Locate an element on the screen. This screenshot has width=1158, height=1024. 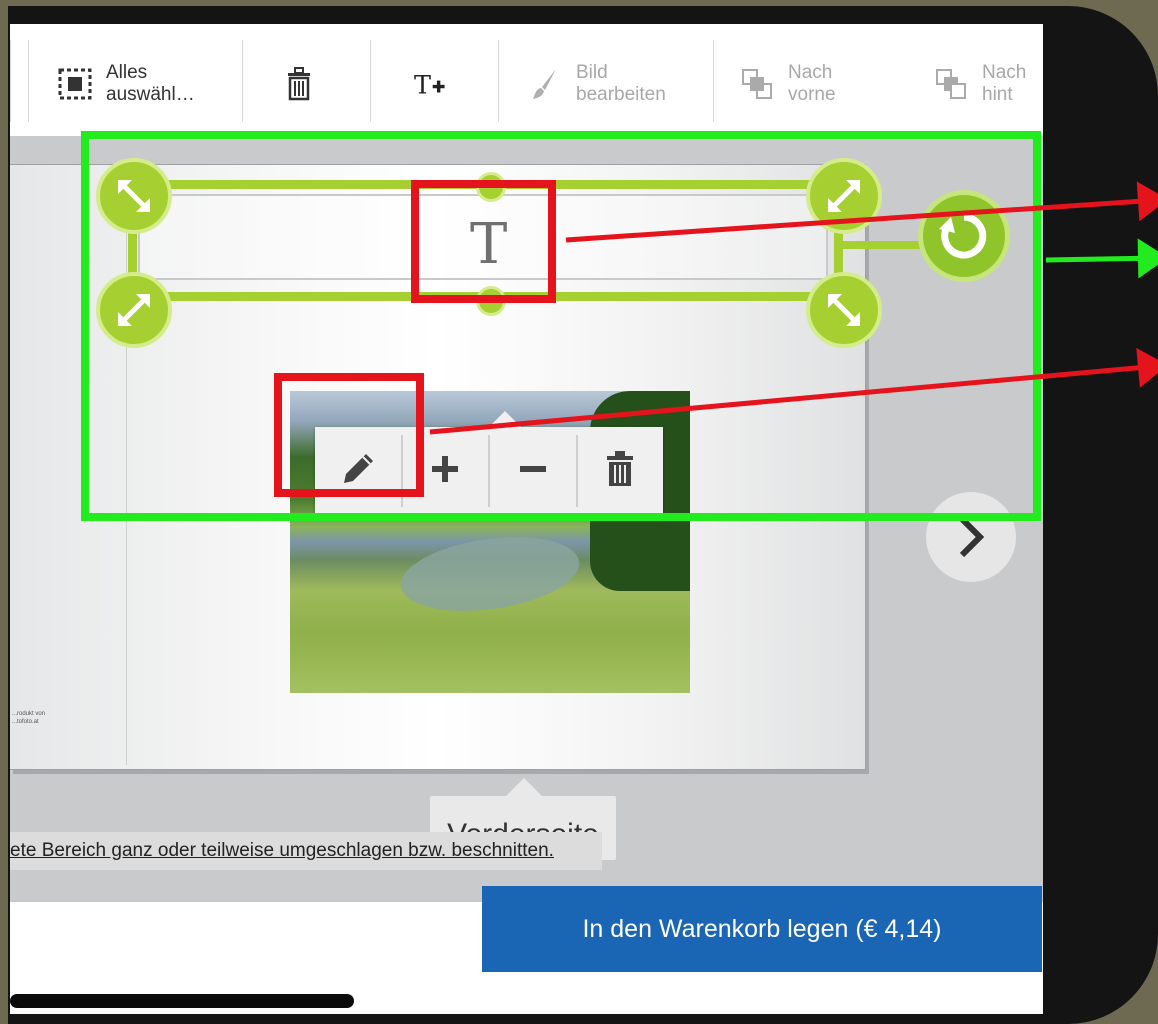
arrow-red-to-text is located at coordinates (861, 212).